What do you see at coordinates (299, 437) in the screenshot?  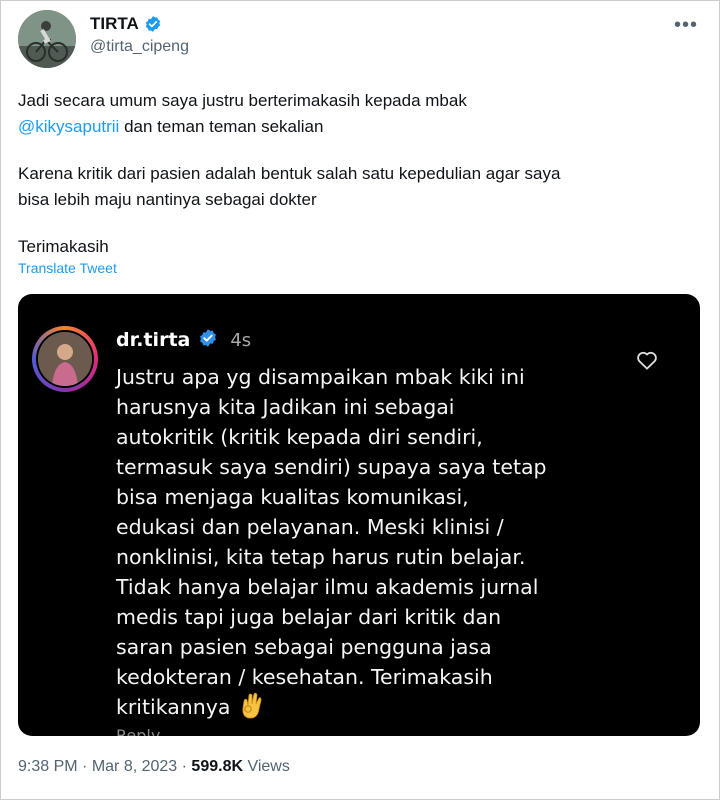 I see `comment-line: autokritik (kritik kepada diri sendiri,` at bounding box center [299, 437].